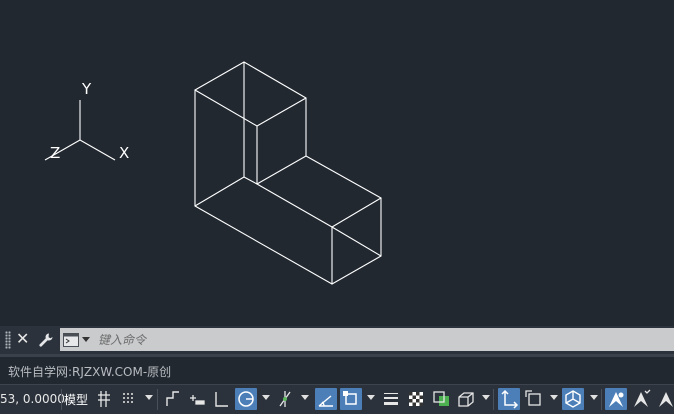 The image size is (674, 414). Describe the element at coordinates (124, 153) in the screenshot. I see `ucs-x-label: X` at that location.